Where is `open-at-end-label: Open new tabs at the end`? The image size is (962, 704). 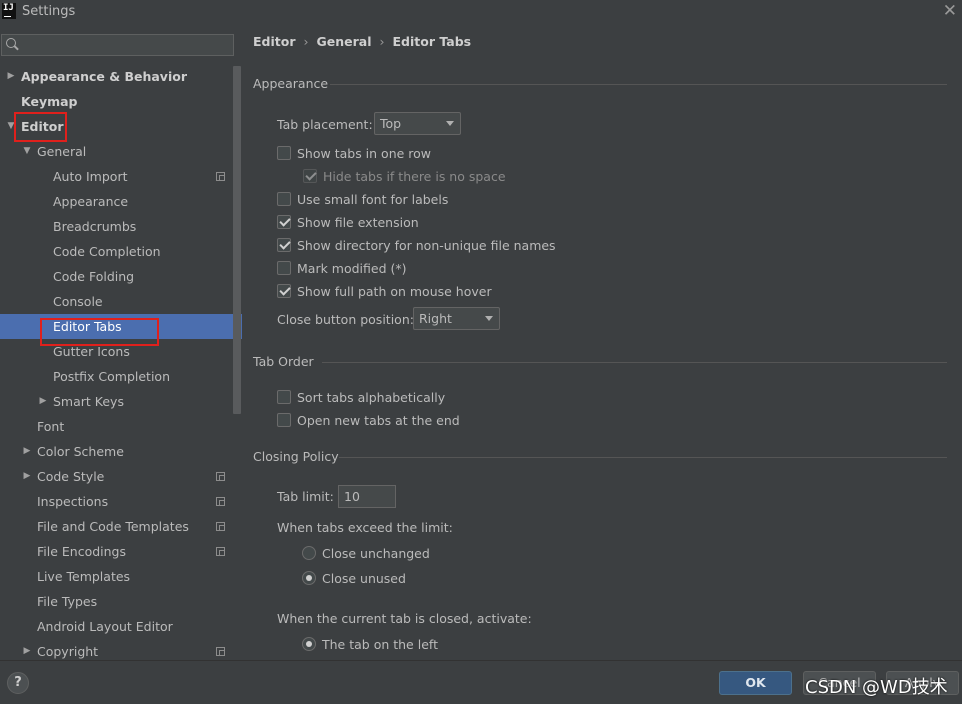 open-at-end-label: Open new tabs at the end is located at coordinates (378, 420).